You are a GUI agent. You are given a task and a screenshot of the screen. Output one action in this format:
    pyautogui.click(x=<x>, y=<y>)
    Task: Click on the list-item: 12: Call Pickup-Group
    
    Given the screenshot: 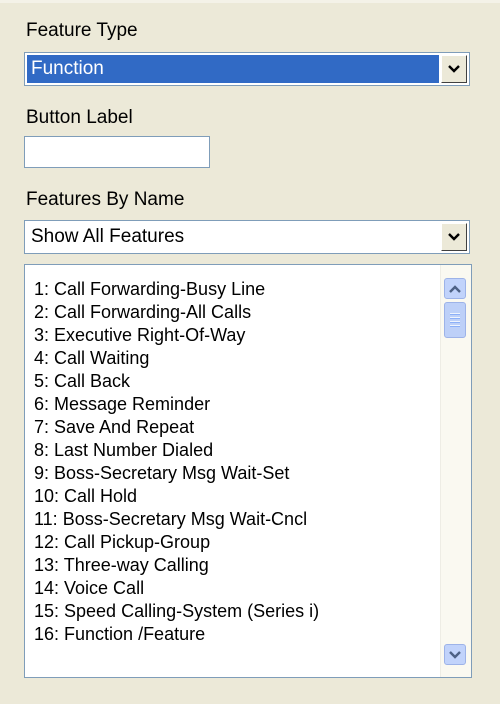 What is the action you would take?
    pyautogui.click(x=233, y=542)
    